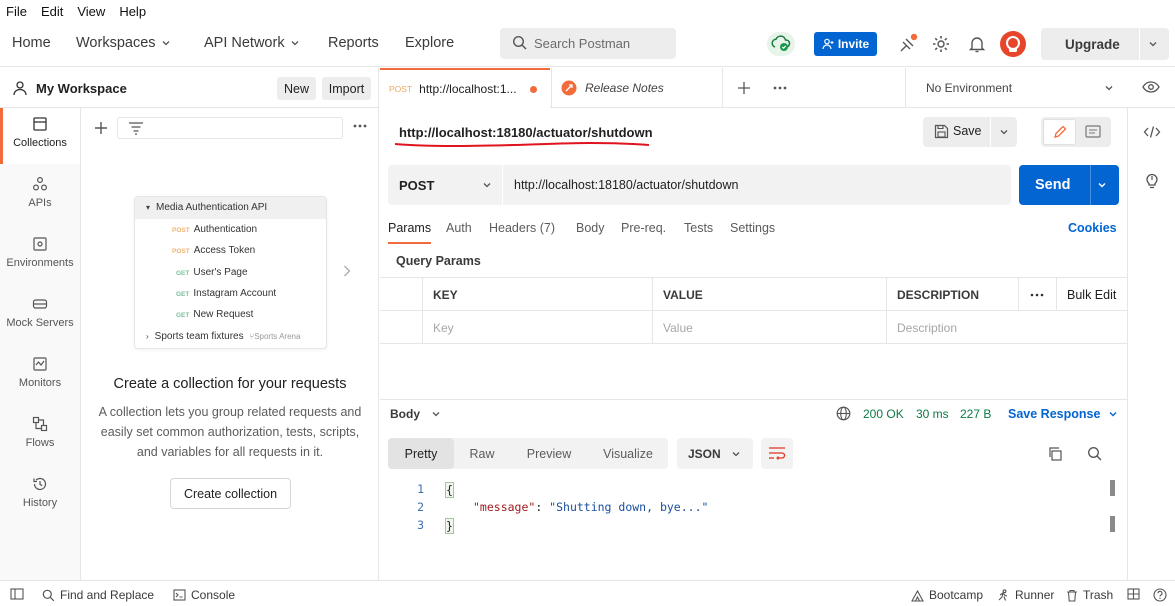 The width and height of the screenshot is (1175, 606). What do you see at coordinates (777, 453) in the screenshot?
I see `wrap-lines-button` at bounding box center [777, 453].